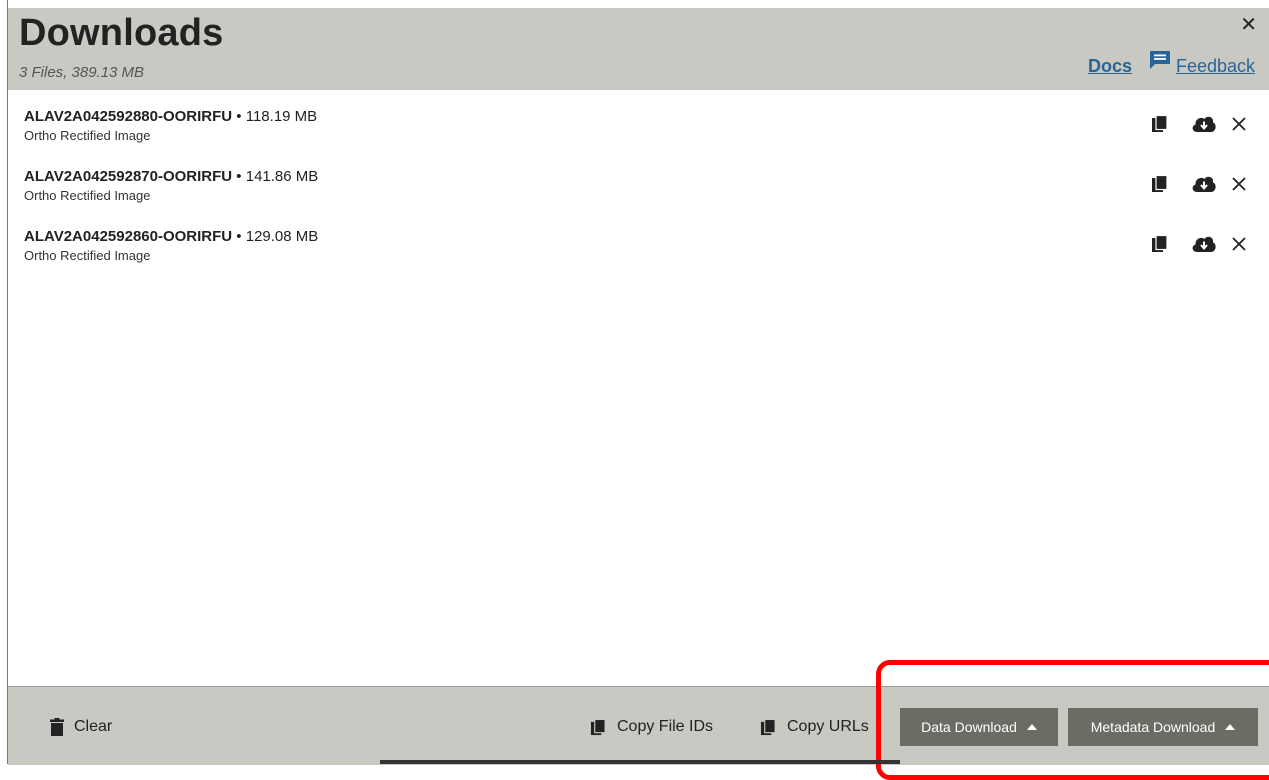 This screenshot has height=780, width=1269. I want to click on data-download-label: Data Download, so click(969, 727).